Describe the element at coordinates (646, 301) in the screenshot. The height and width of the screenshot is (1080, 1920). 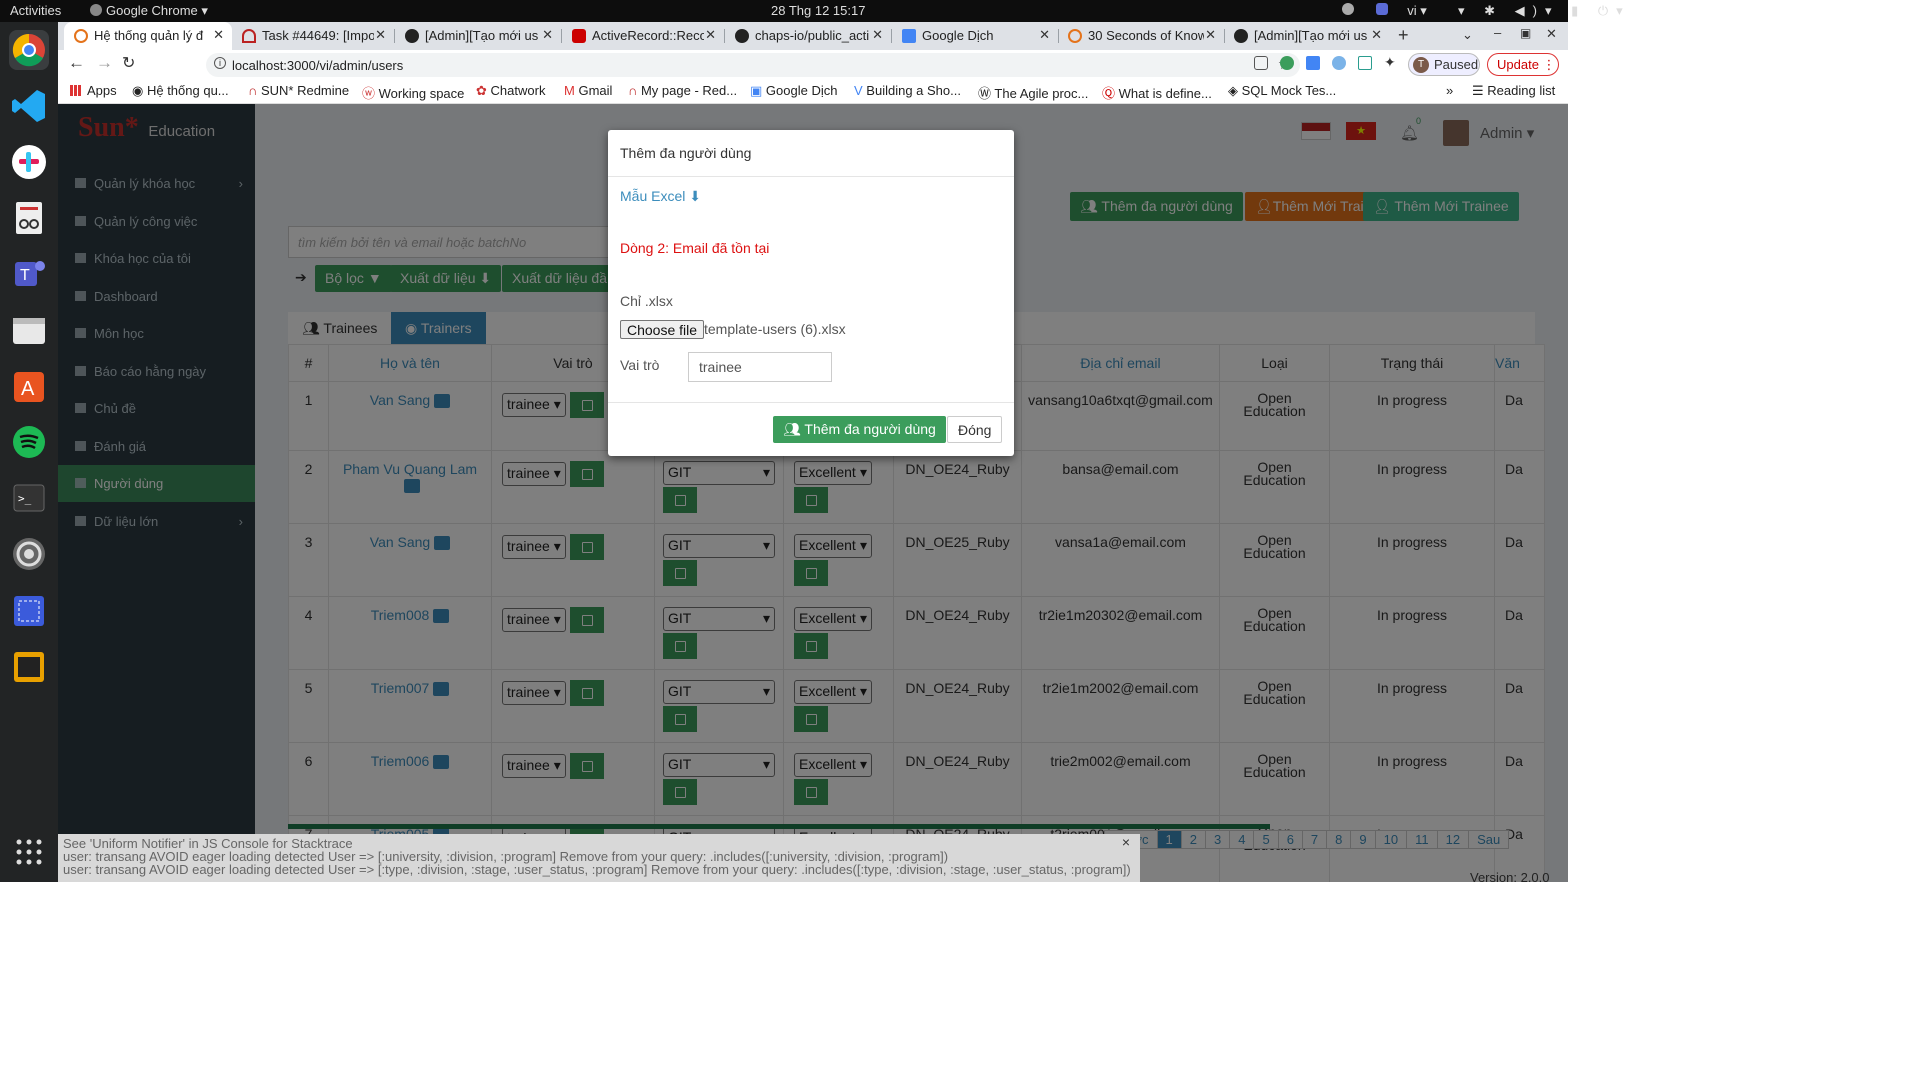
I see `file-hint: Chỉ .xlsx` at that location.